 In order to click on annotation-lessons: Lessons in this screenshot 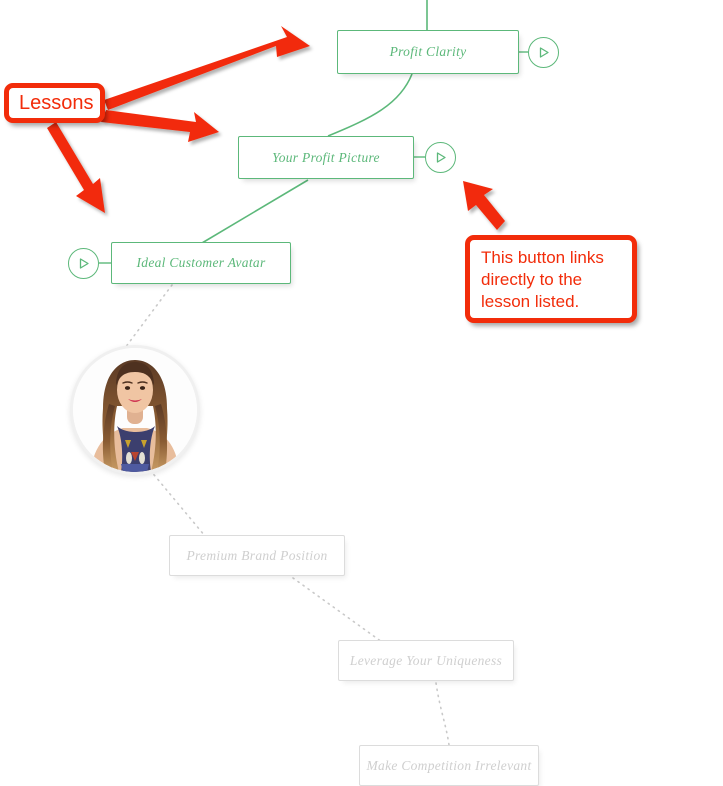, I will do `click(54, 103)`.